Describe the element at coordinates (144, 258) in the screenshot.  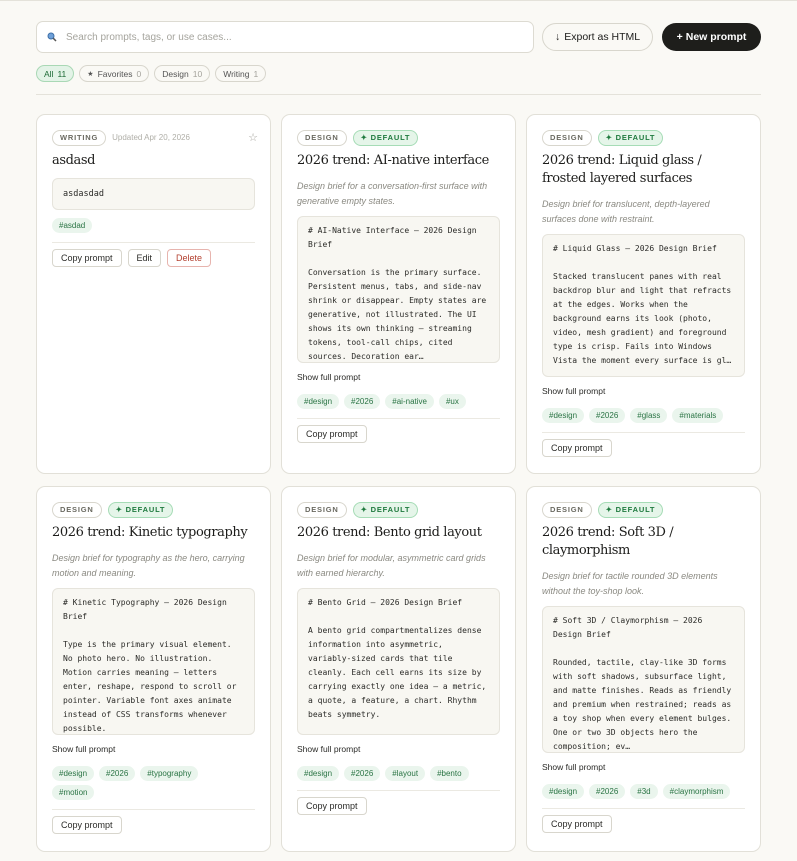
I see `edit-button: Edit` at that location.